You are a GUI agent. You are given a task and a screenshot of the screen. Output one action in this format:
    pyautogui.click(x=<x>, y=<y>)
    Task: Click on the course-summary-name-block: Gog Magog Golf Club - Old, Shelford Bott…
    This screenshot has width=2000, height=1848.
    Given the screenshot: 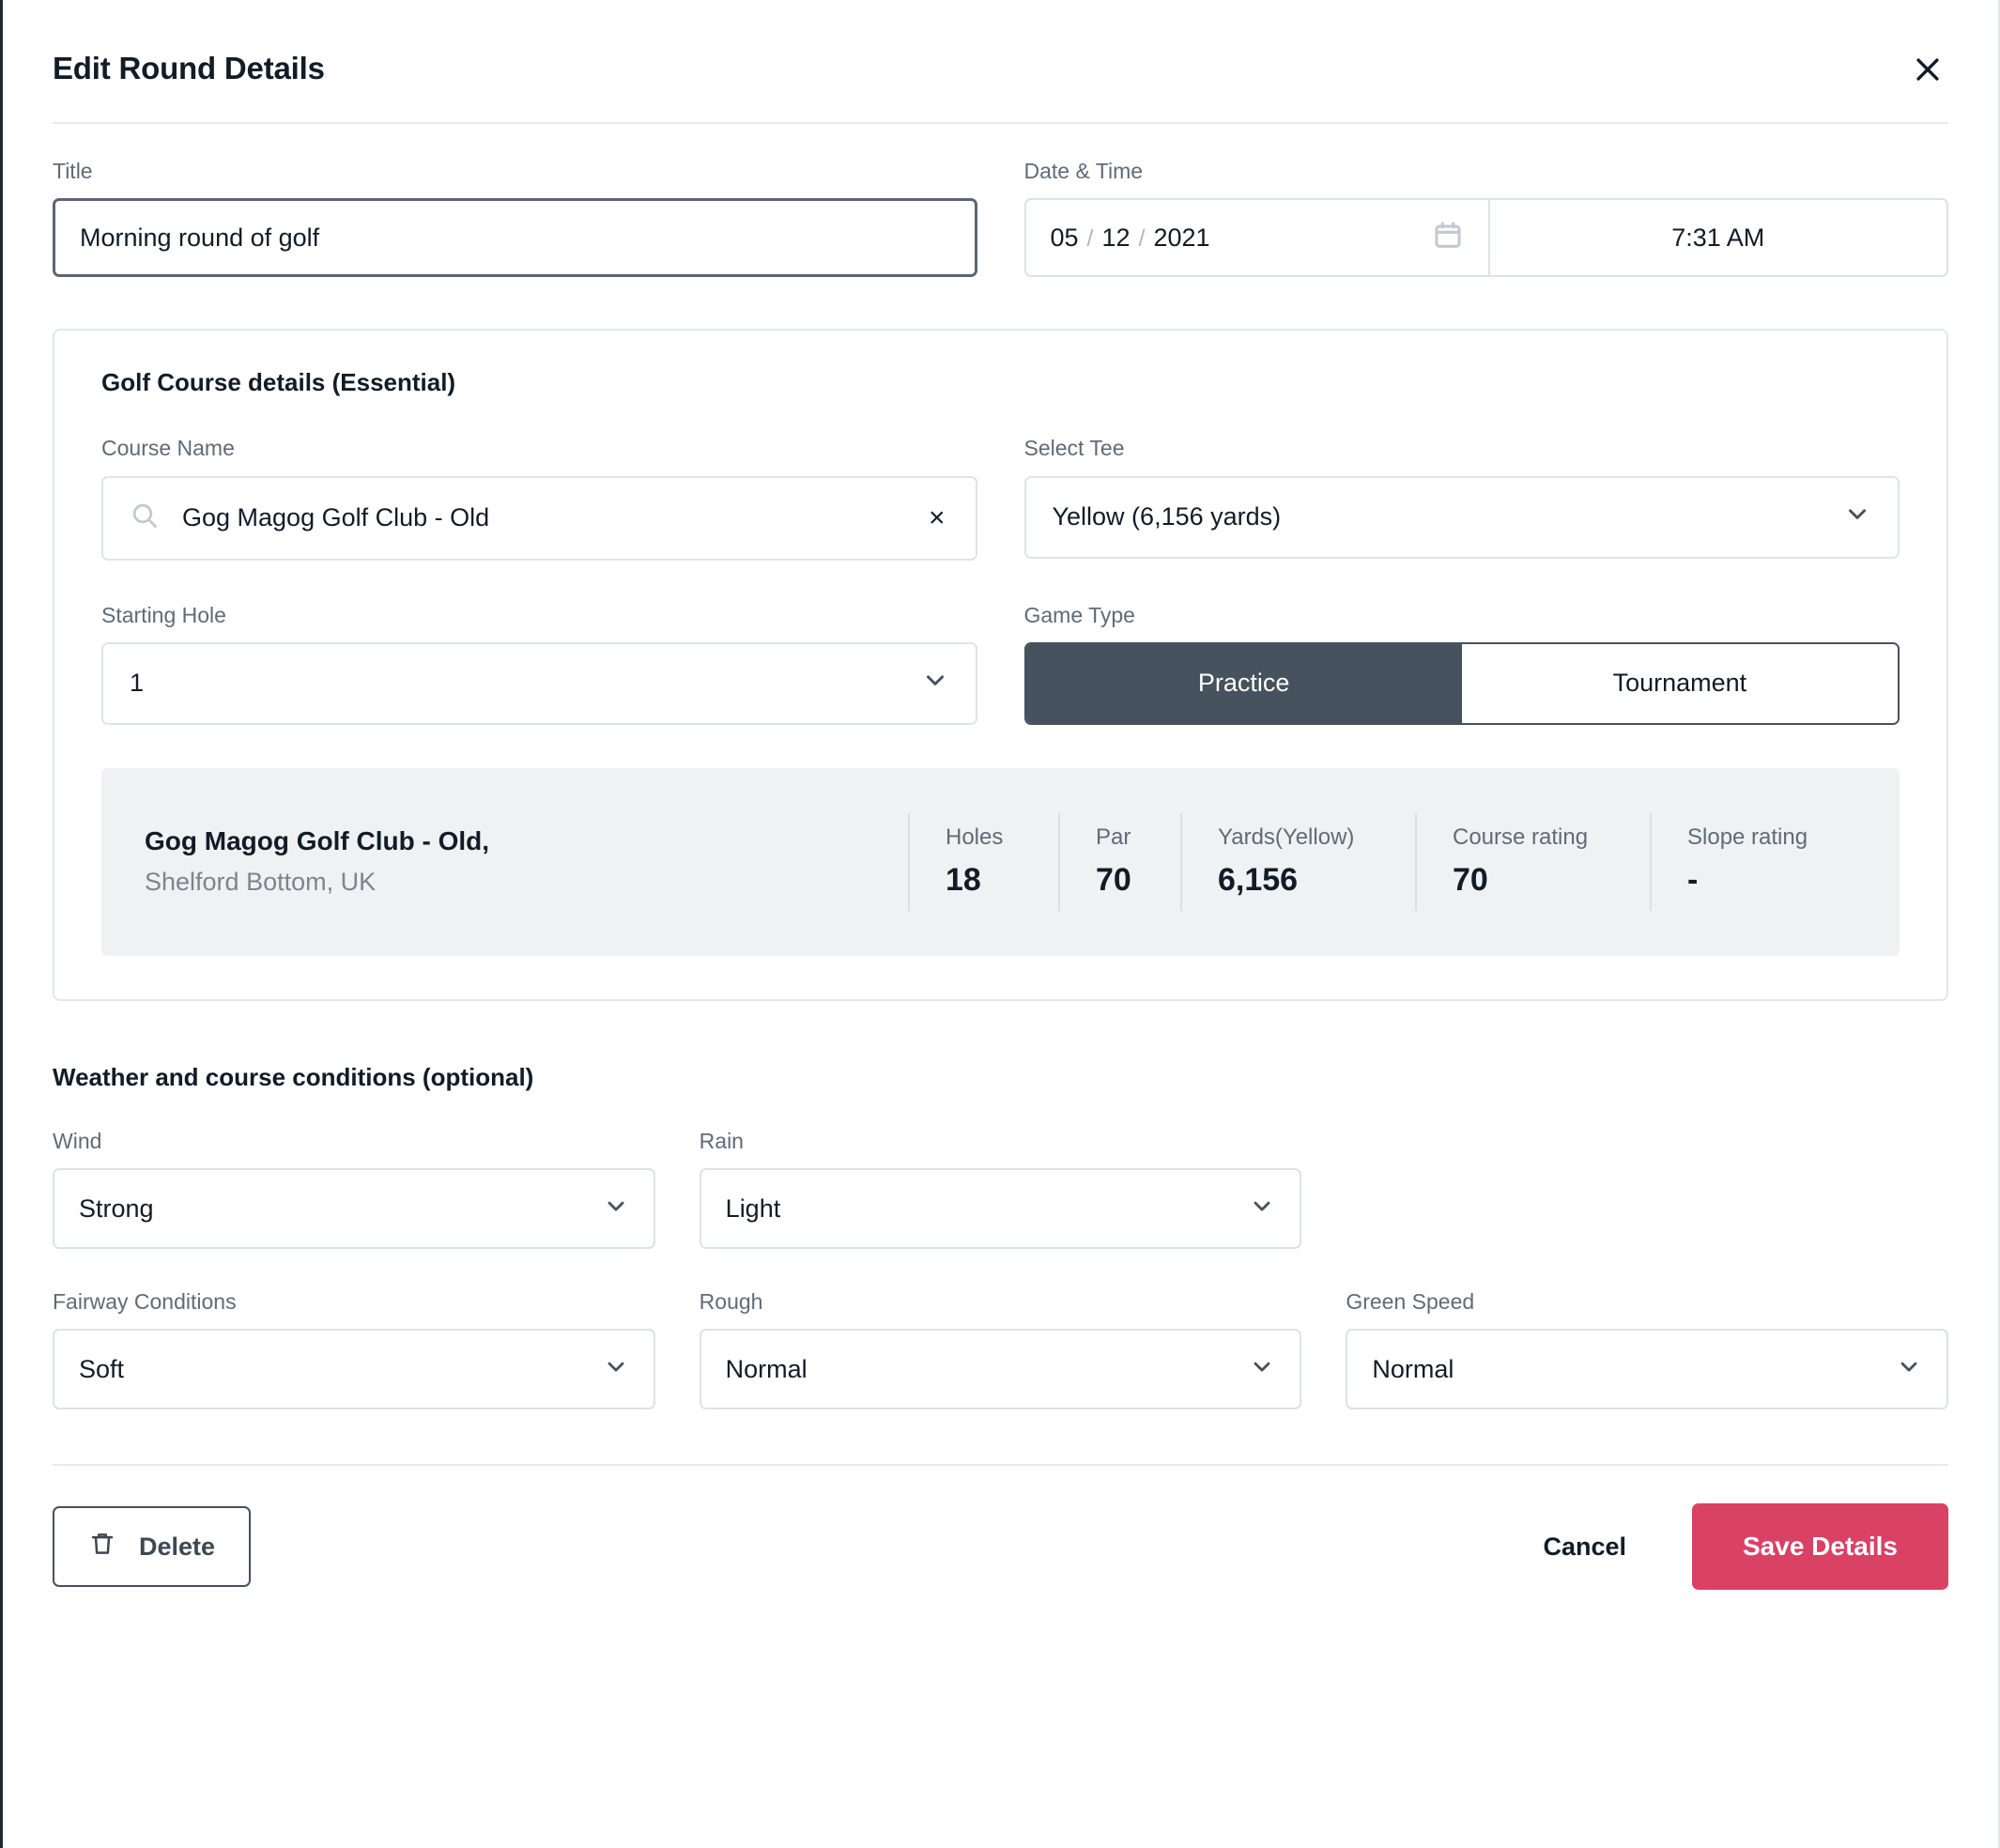 What is the action you would take?
    pyautogui.click(x=526, y=861)
    